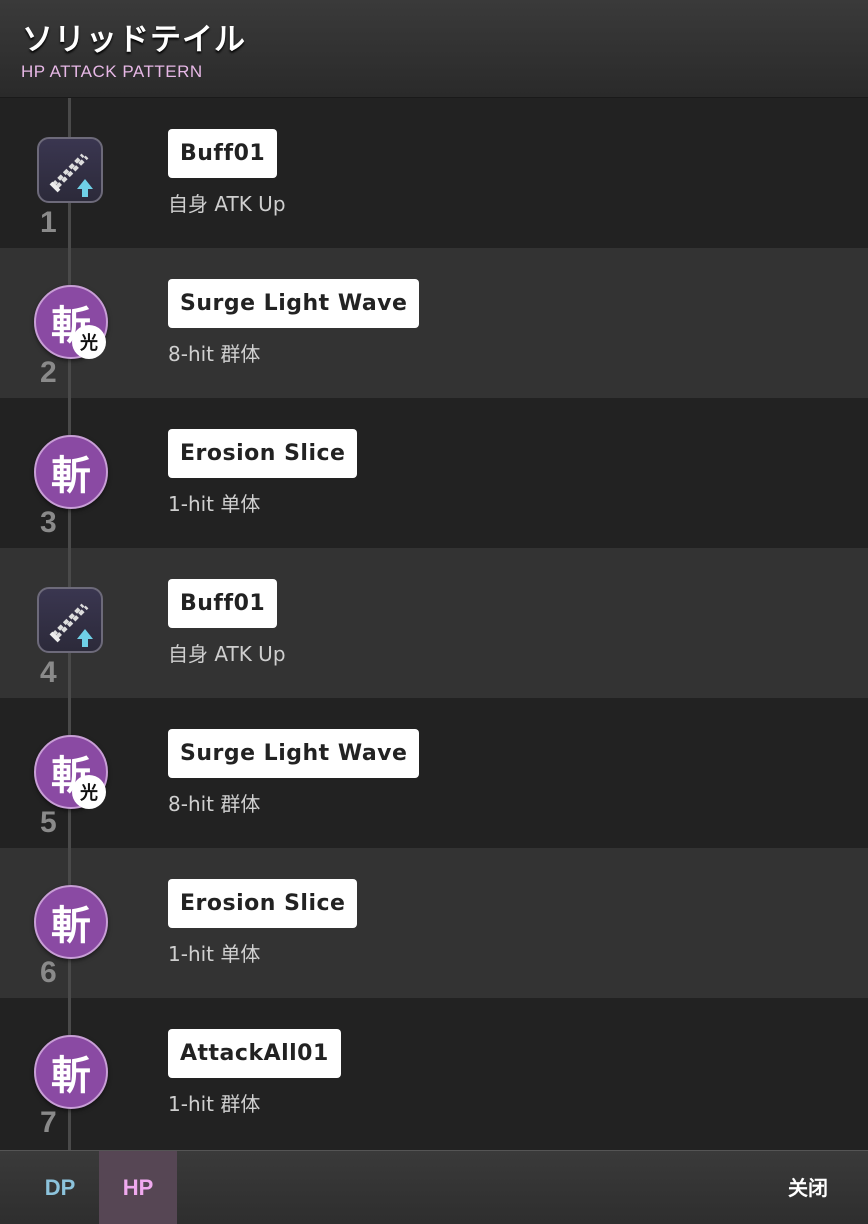 Image resolution: width=868 pixels, height=1224 pixels. Describe the element at coordinates (48, 972) in the screenshot. I see `move-number: 6` at that location.